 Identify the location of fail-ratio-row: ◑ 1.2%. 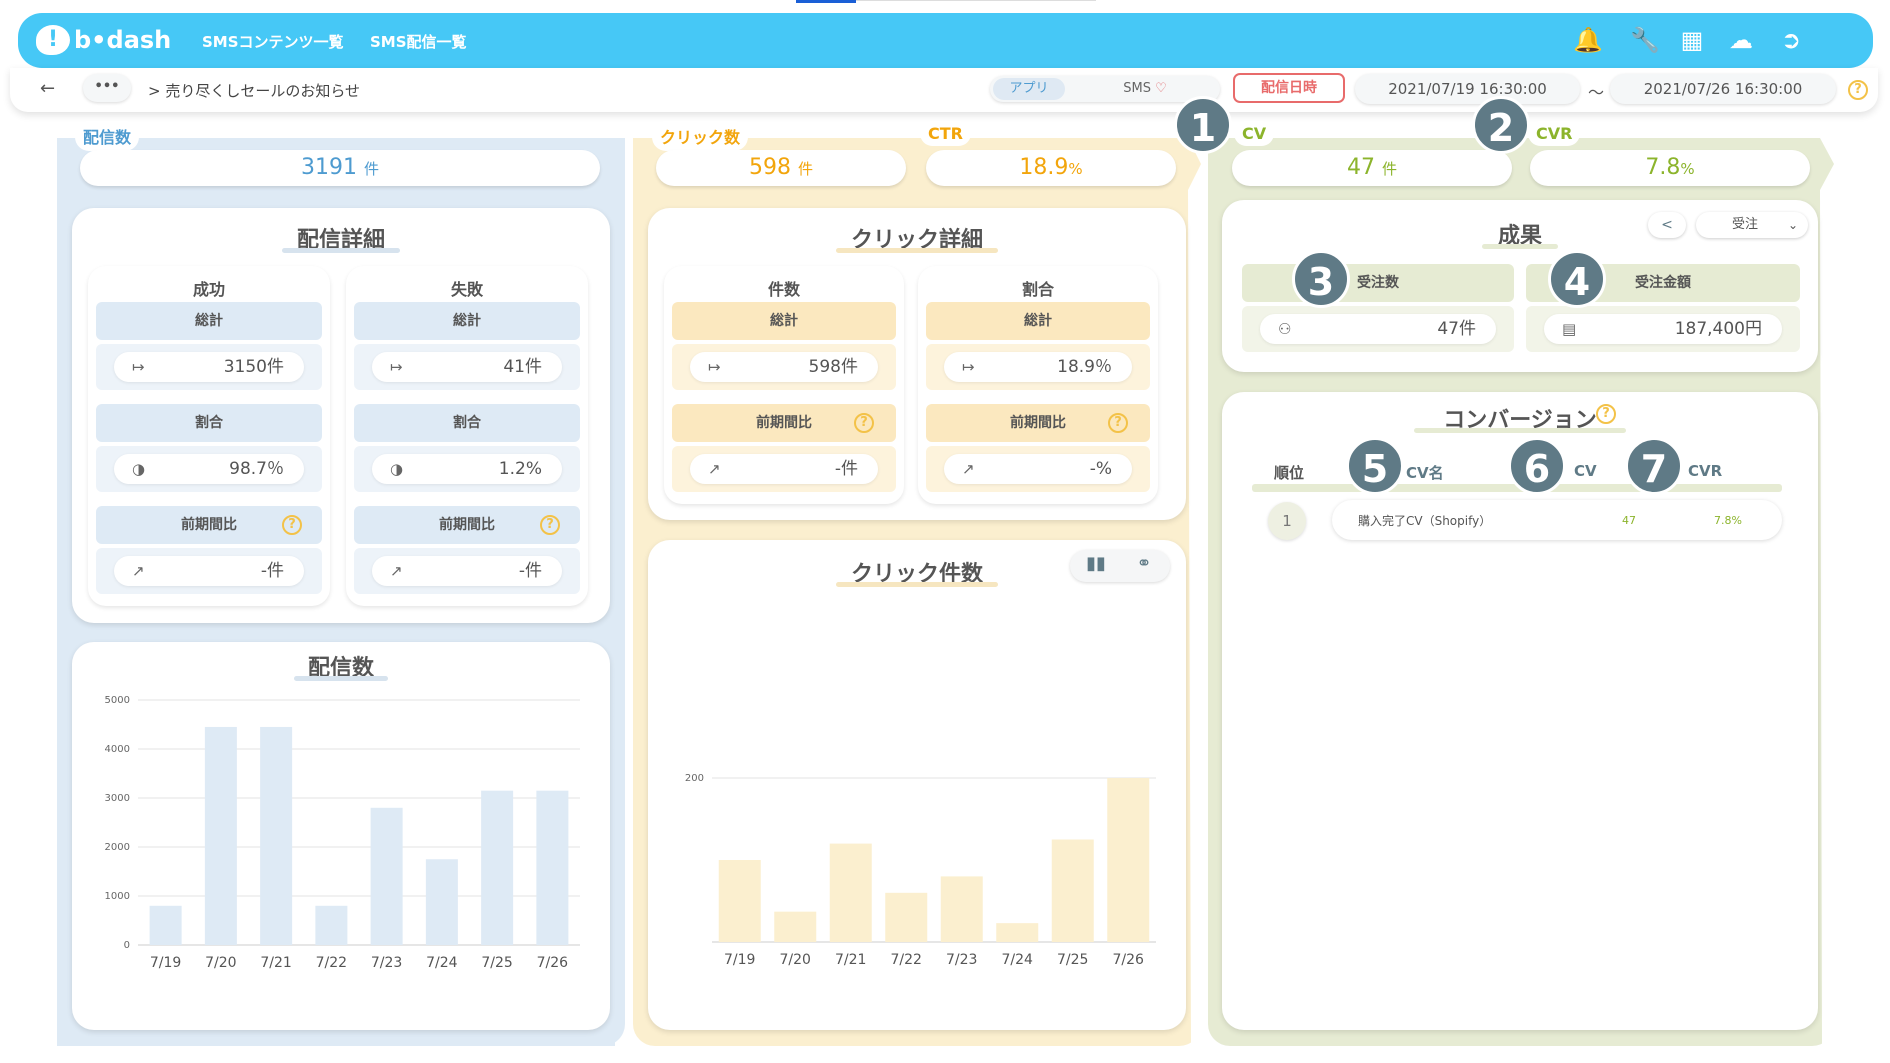
(467, 469).